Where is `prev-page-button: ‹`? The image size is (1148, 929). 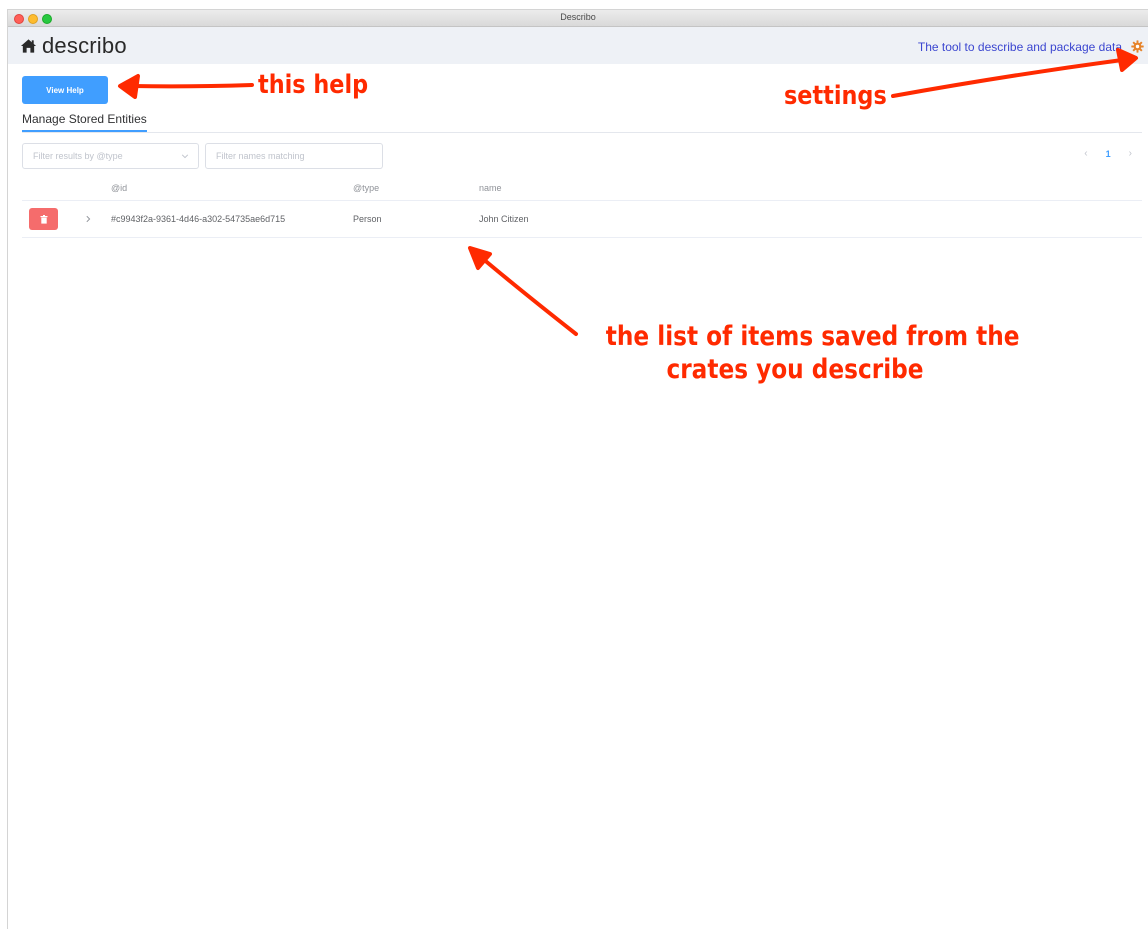
prev-page-button: ‹ is located at coordinates (1085, 153).